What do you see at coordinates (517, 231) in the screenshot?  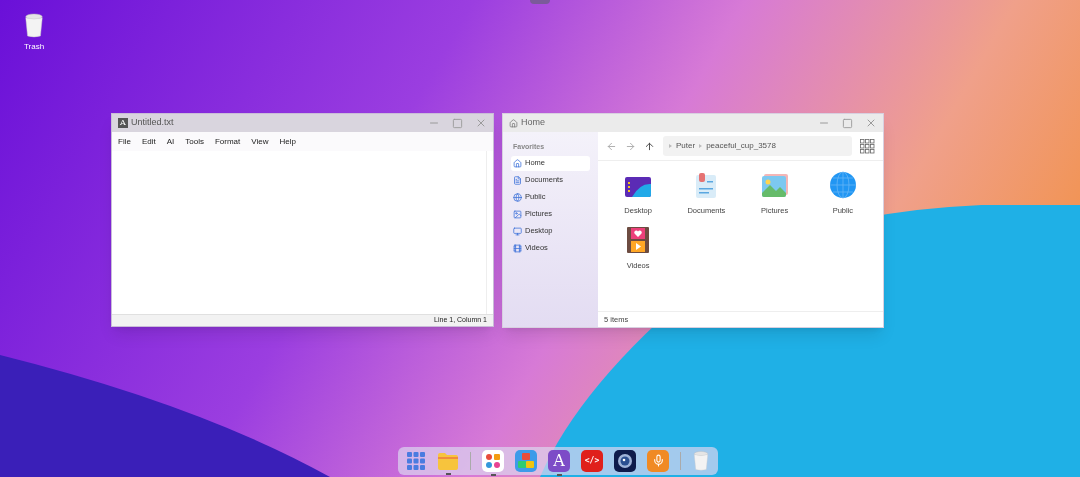 I see `monitor-icon` at bounding box center [517, 231].